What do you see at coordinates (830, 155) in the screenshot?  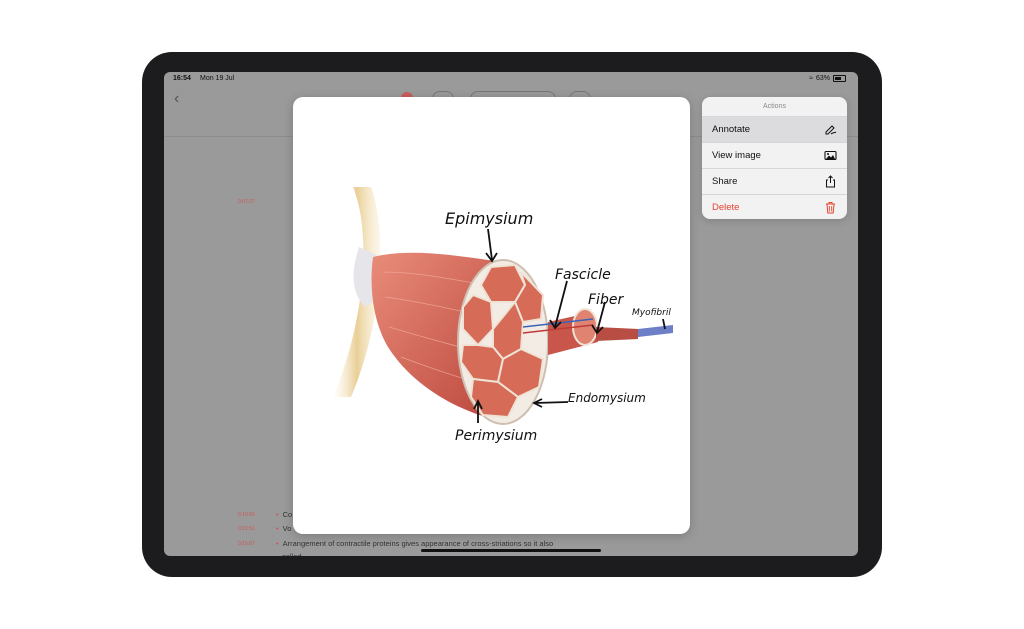 I see `image-icon` at bounding box center [830, 155].